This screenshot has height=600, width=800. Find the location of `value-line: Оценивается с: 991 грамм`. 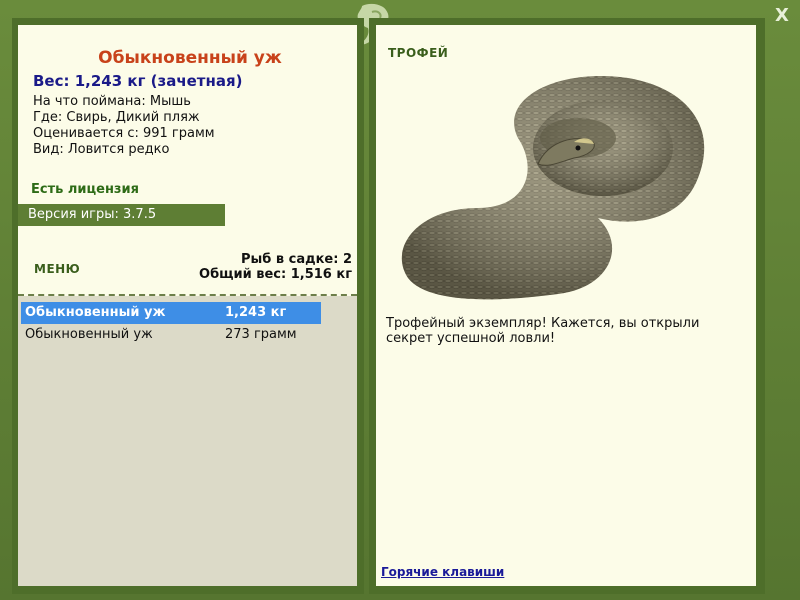

value-line: Оценивается с: 991 грамм is located at coordinates (124, 133).